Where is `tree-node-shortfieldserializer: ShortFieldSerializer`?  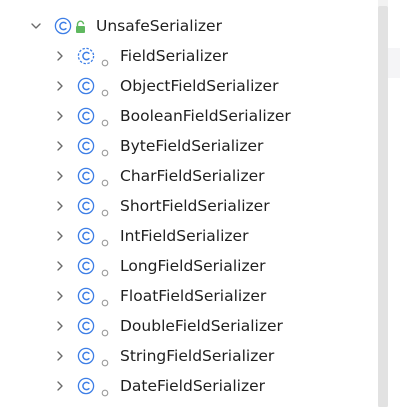
tree-node-shortfieldserializer: ShortFieldSerializer is located at coordinates (189, 206).